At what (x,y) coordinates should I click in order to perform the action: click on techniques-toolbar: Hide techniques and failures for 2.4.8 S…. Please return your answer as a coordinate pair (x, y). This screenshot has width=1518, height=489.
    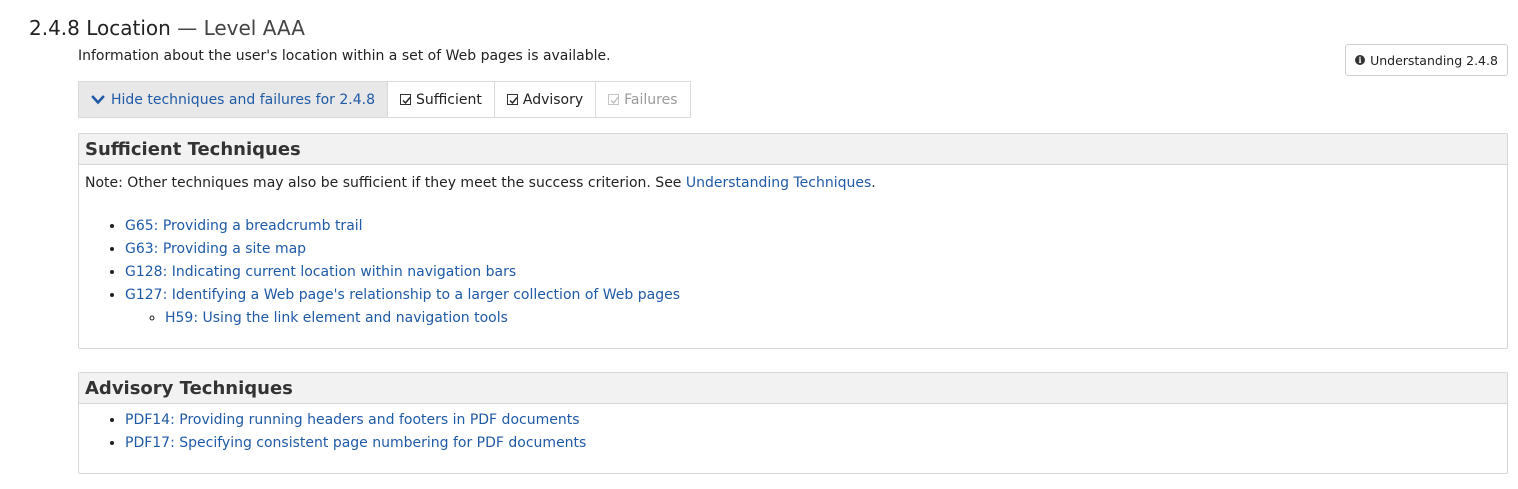
    Looking at the image, I should click on (384, 99).